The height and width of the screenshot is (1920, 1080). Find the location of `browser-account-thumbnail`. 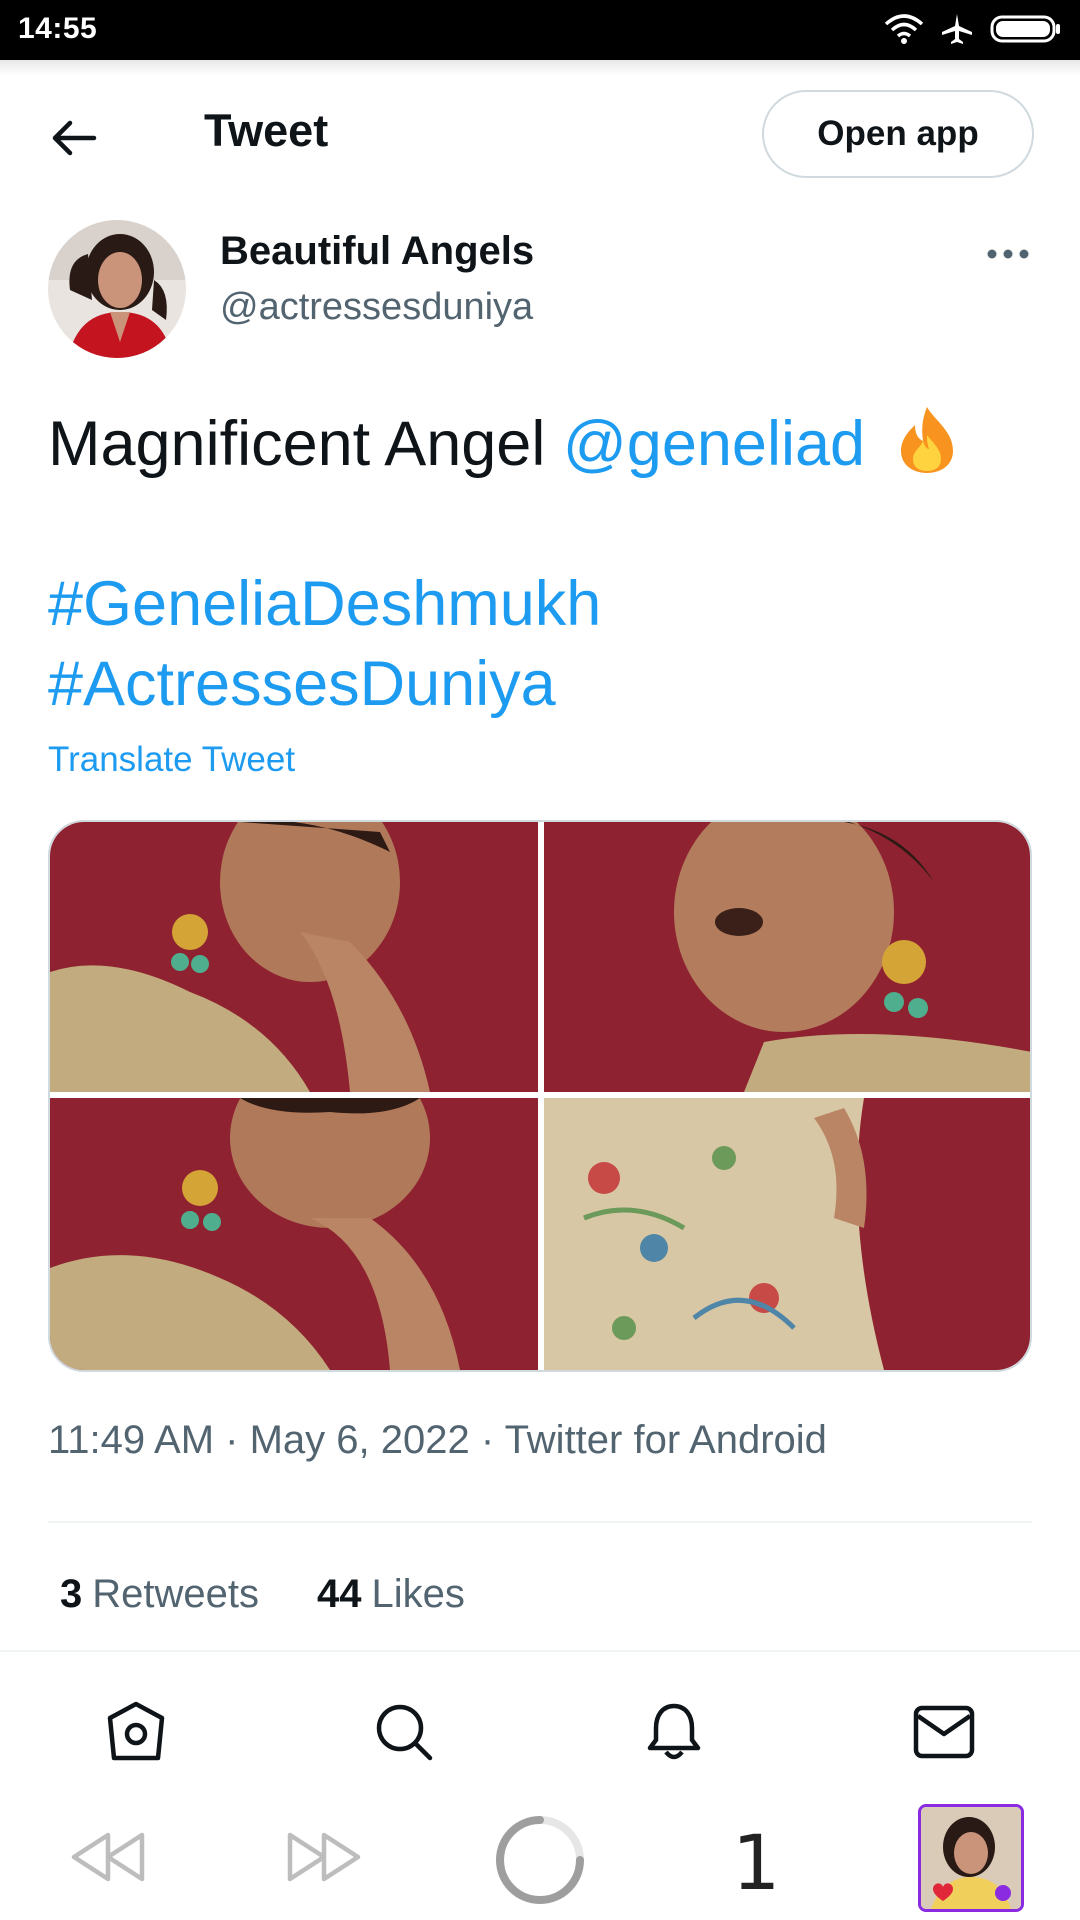

browser-account-thumbnail is located at coordinates (971, 1858).